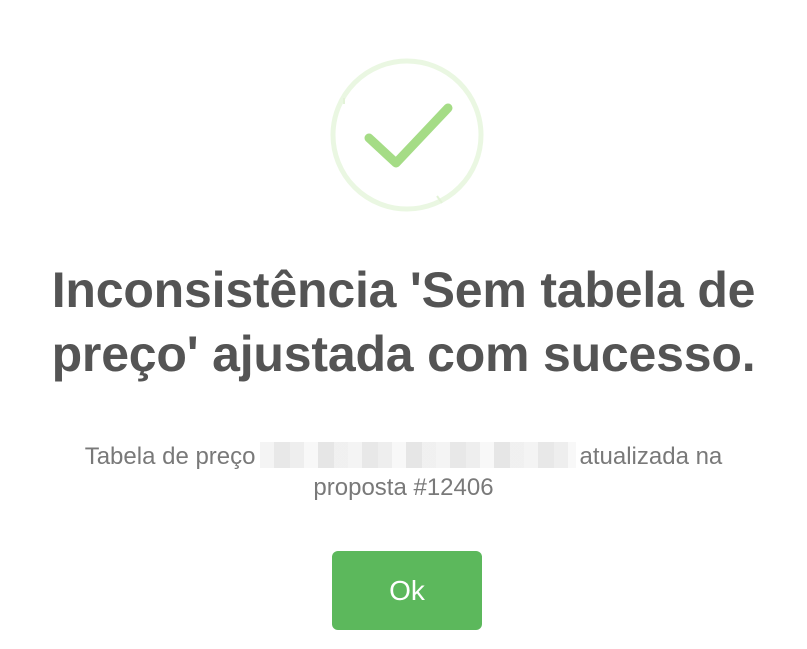  Describe the element at coordinates (407, 590) in the screenshot. I see `ok-button: Ok` at that location.